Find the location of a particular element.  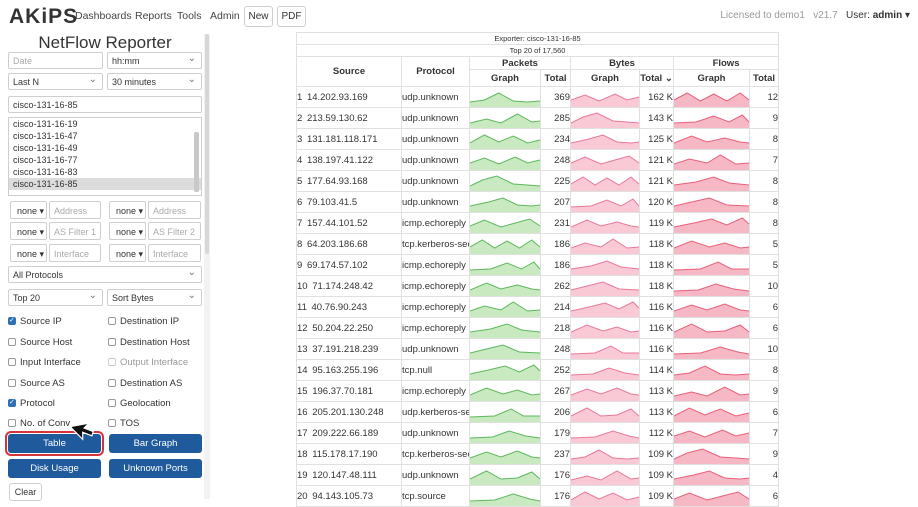

col-packets-total: Total is located at coordinates (555, 78).